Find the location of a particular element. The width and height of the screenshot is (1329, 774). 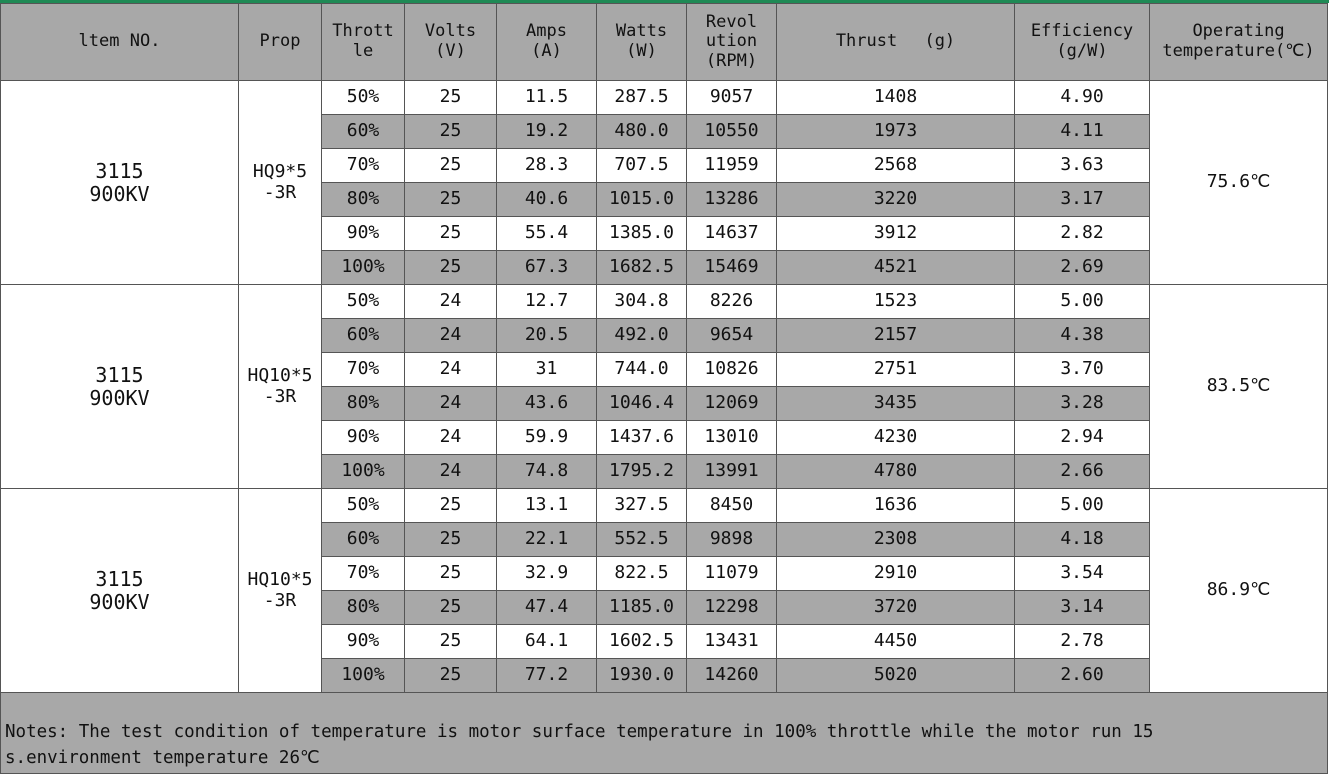

revolution-cell: 8450 is located at coordinates (731, 505).